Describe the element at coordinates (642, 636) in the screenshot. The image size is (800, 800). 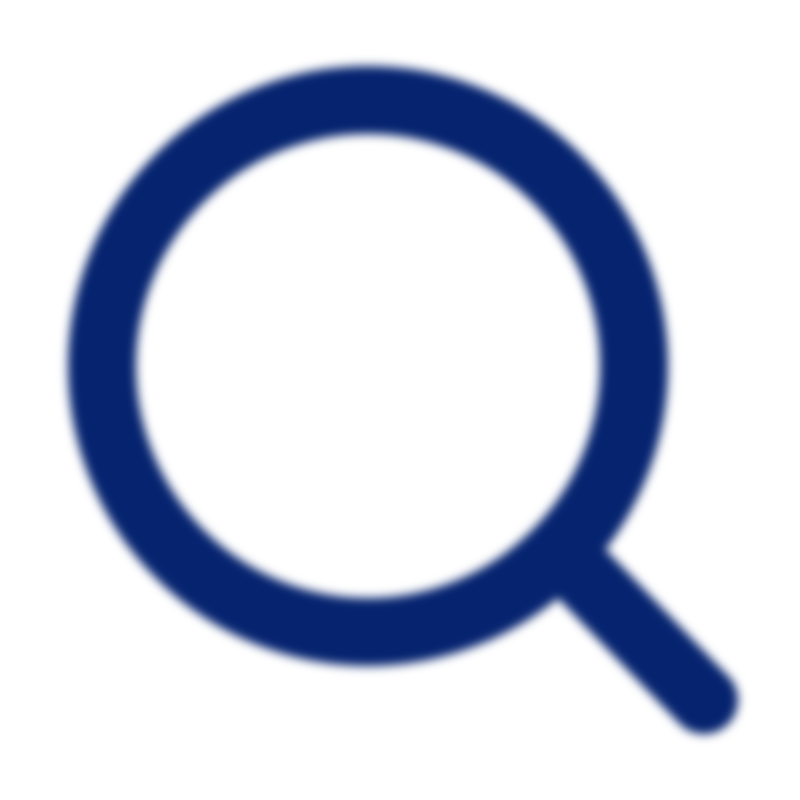
I see `search-icon-handle` at that location.